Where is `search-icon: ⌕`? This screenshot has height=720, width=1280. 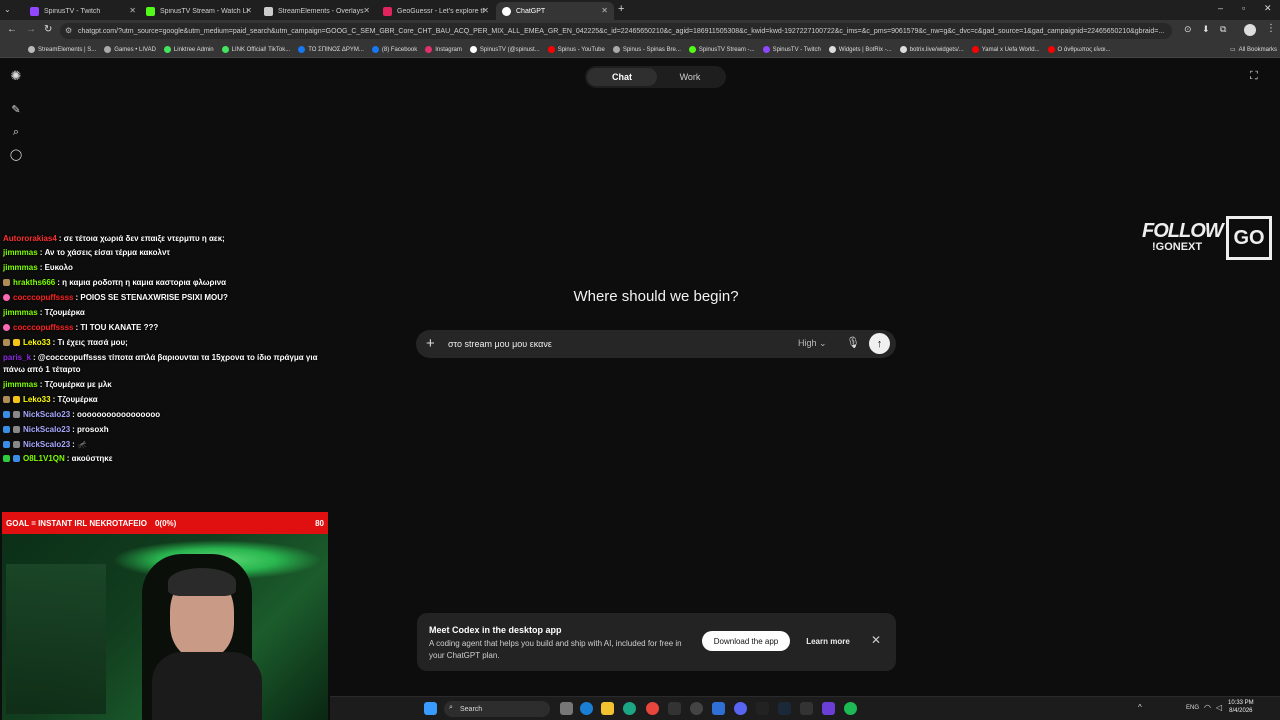 search-icon: ⌕ is located at coordinates (451, 707).